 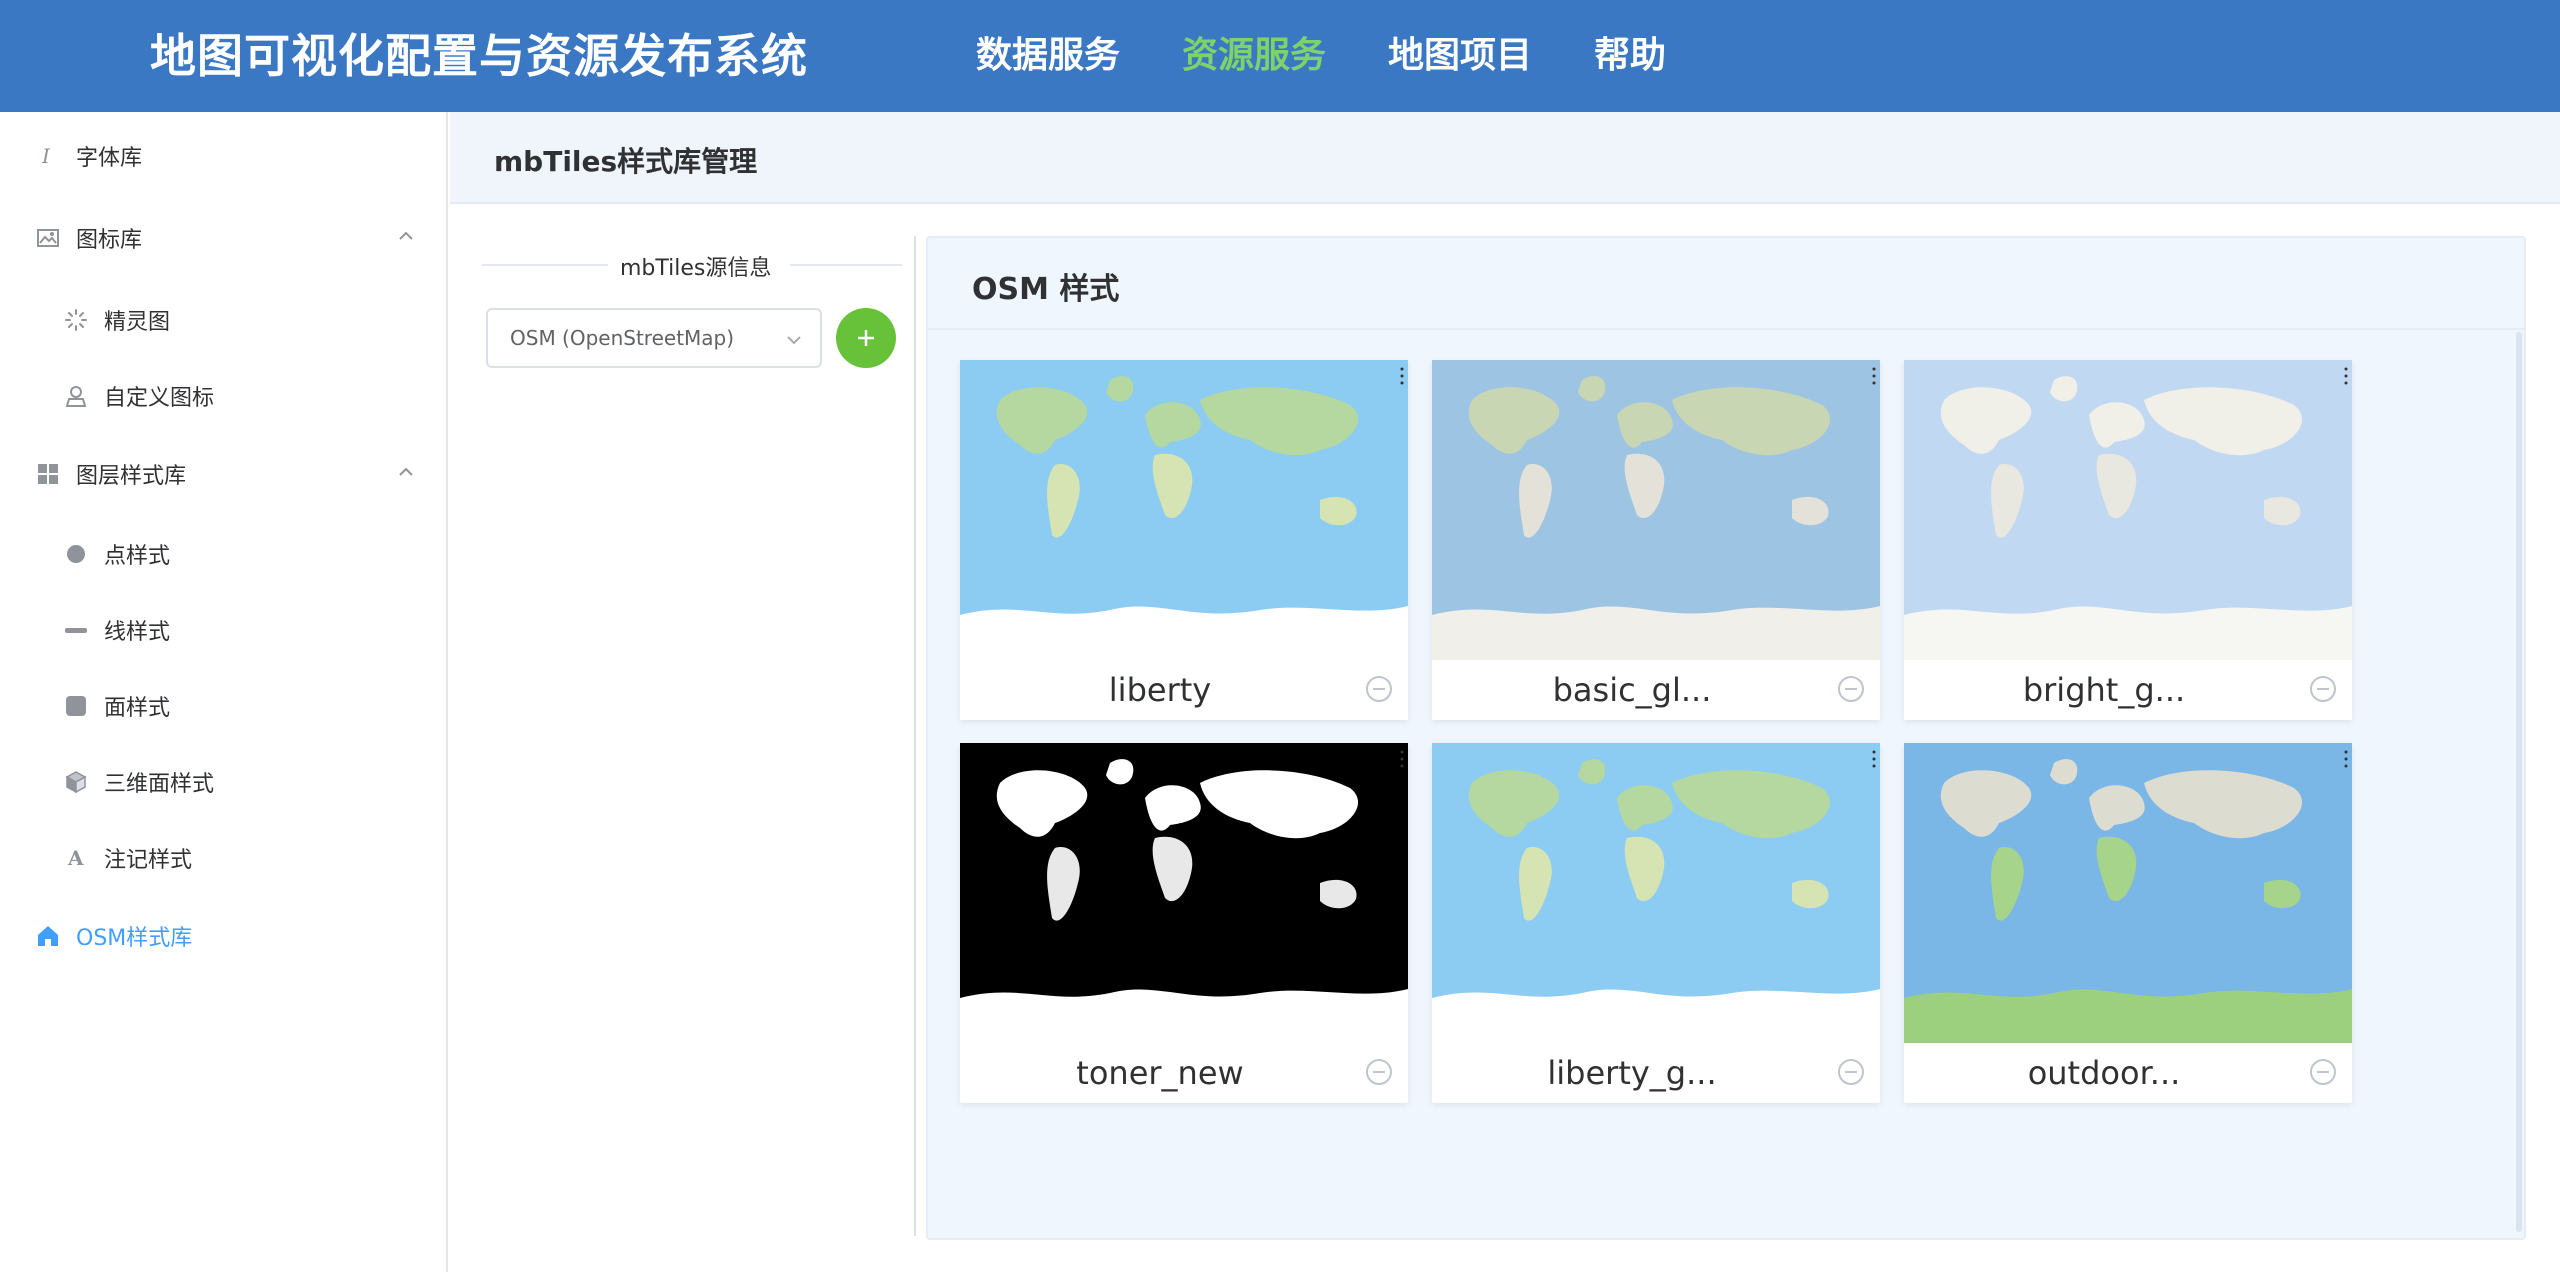 What do you see at coordinates (223, 320) in the screenshot?
I see `sidebar-item-sprites: 精灵图` at bounding box center [223, 320].